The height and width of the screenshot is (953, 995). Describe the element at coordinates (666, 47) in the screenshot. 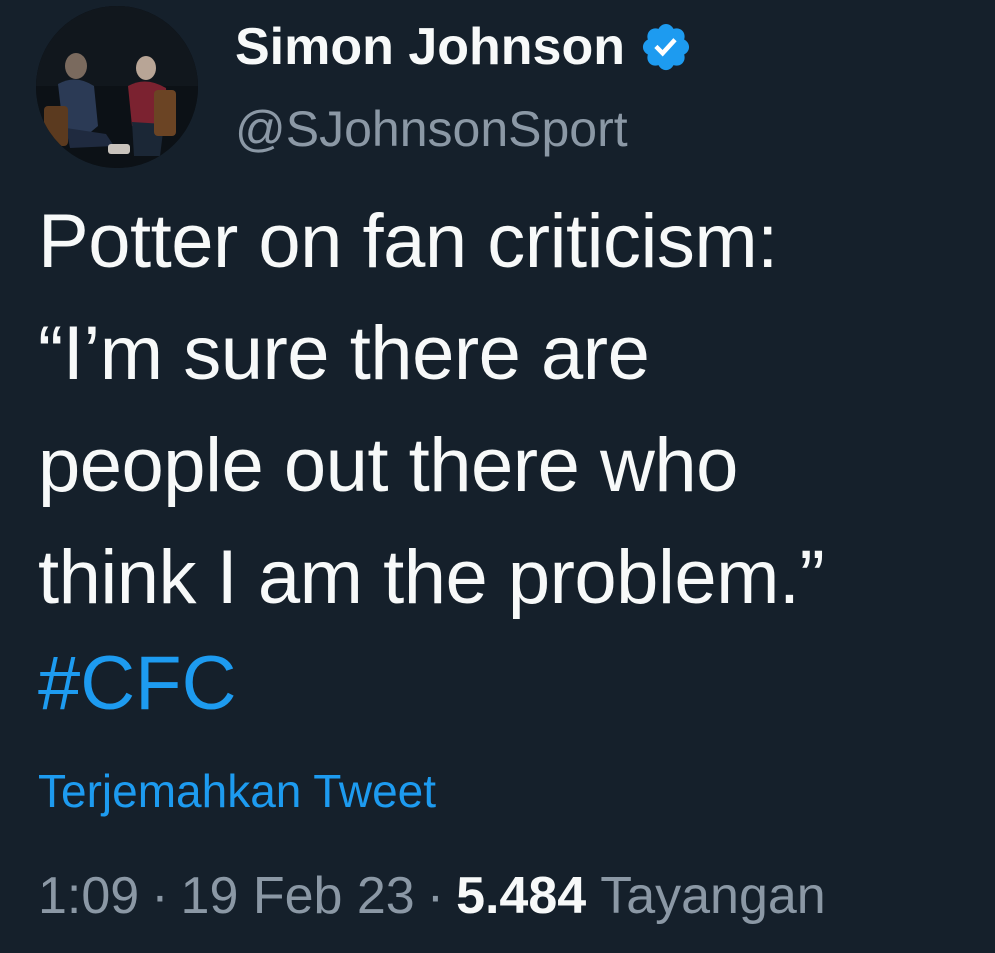

I see `verified-badge-icon` at that location.